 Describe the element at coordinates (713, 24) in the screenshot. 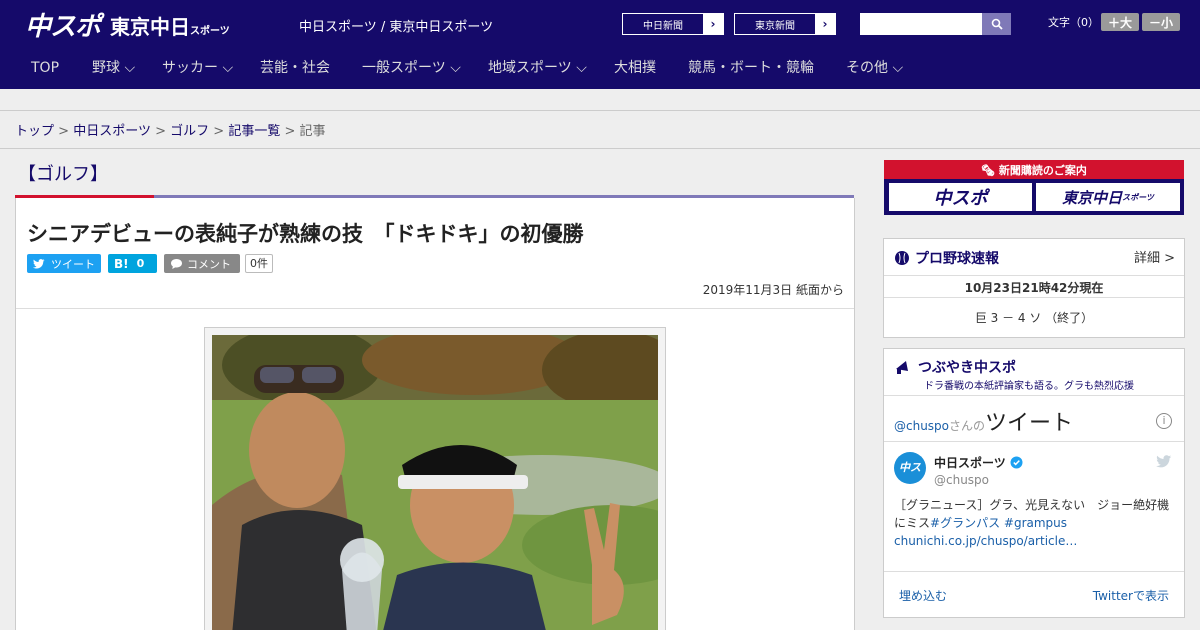

I see `chevron-right-icon: ›` at that location.